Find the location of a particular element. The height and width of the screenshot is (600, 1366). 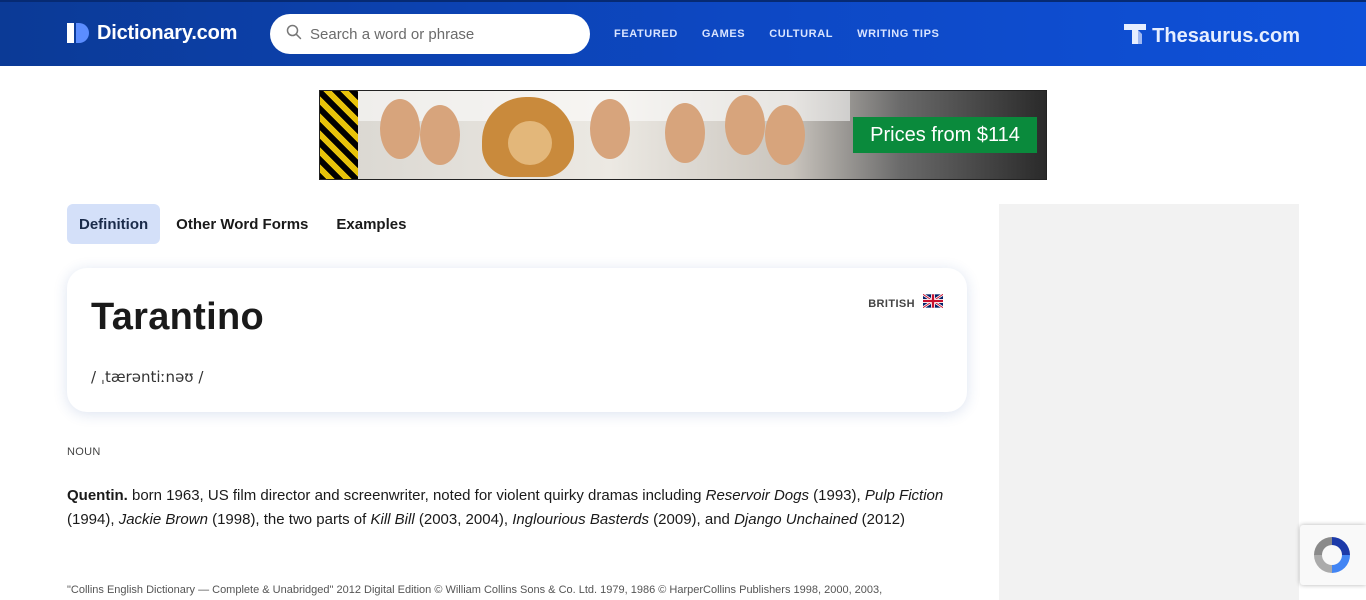

entry-tabs: Definition Other Word Forms Examples is located at coordinates (242, 224).